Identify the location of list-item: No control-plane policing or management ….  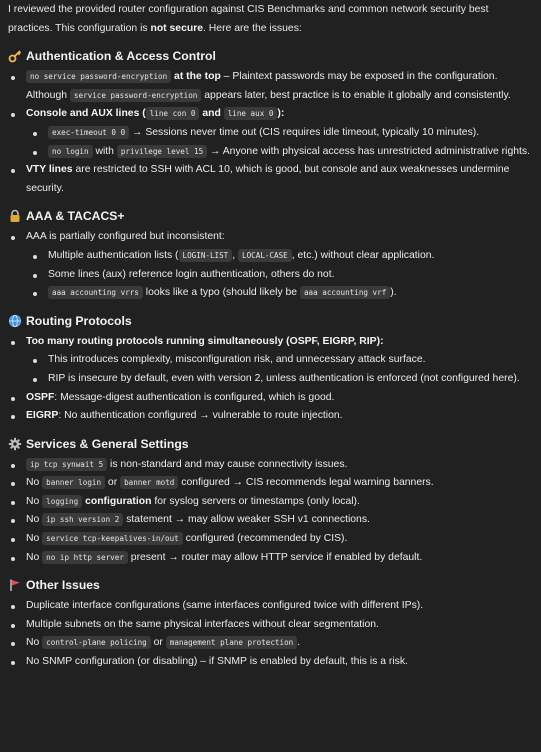
(270, 643).